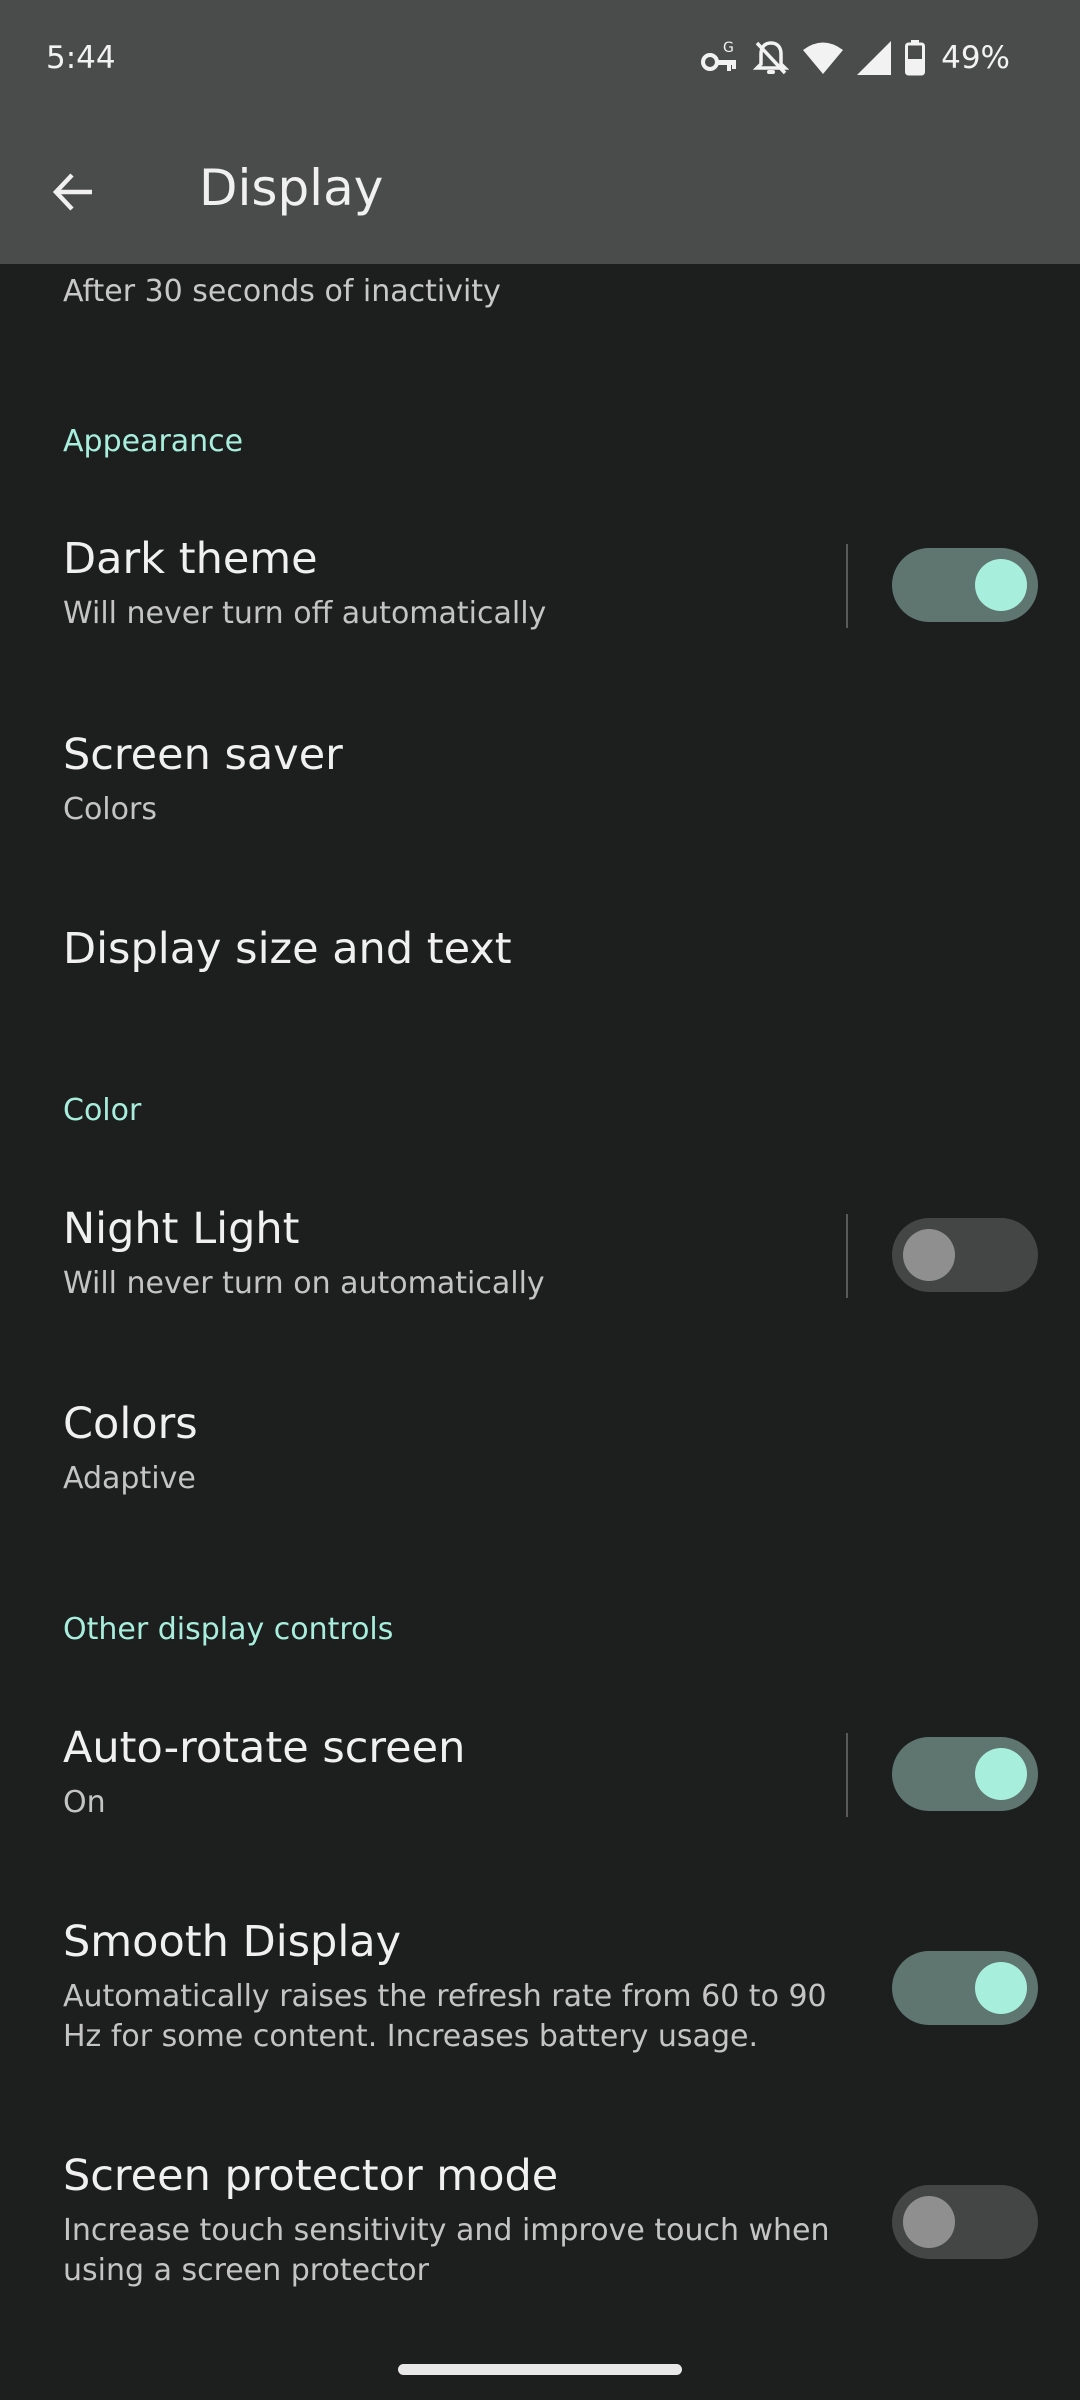 The width and height of the screenshot is (1080, 2400). What do you see at coordinates (203, 755) in the screenshot?
I see `screen-saver-title: Screen saver` at bounding box center [203, 755].